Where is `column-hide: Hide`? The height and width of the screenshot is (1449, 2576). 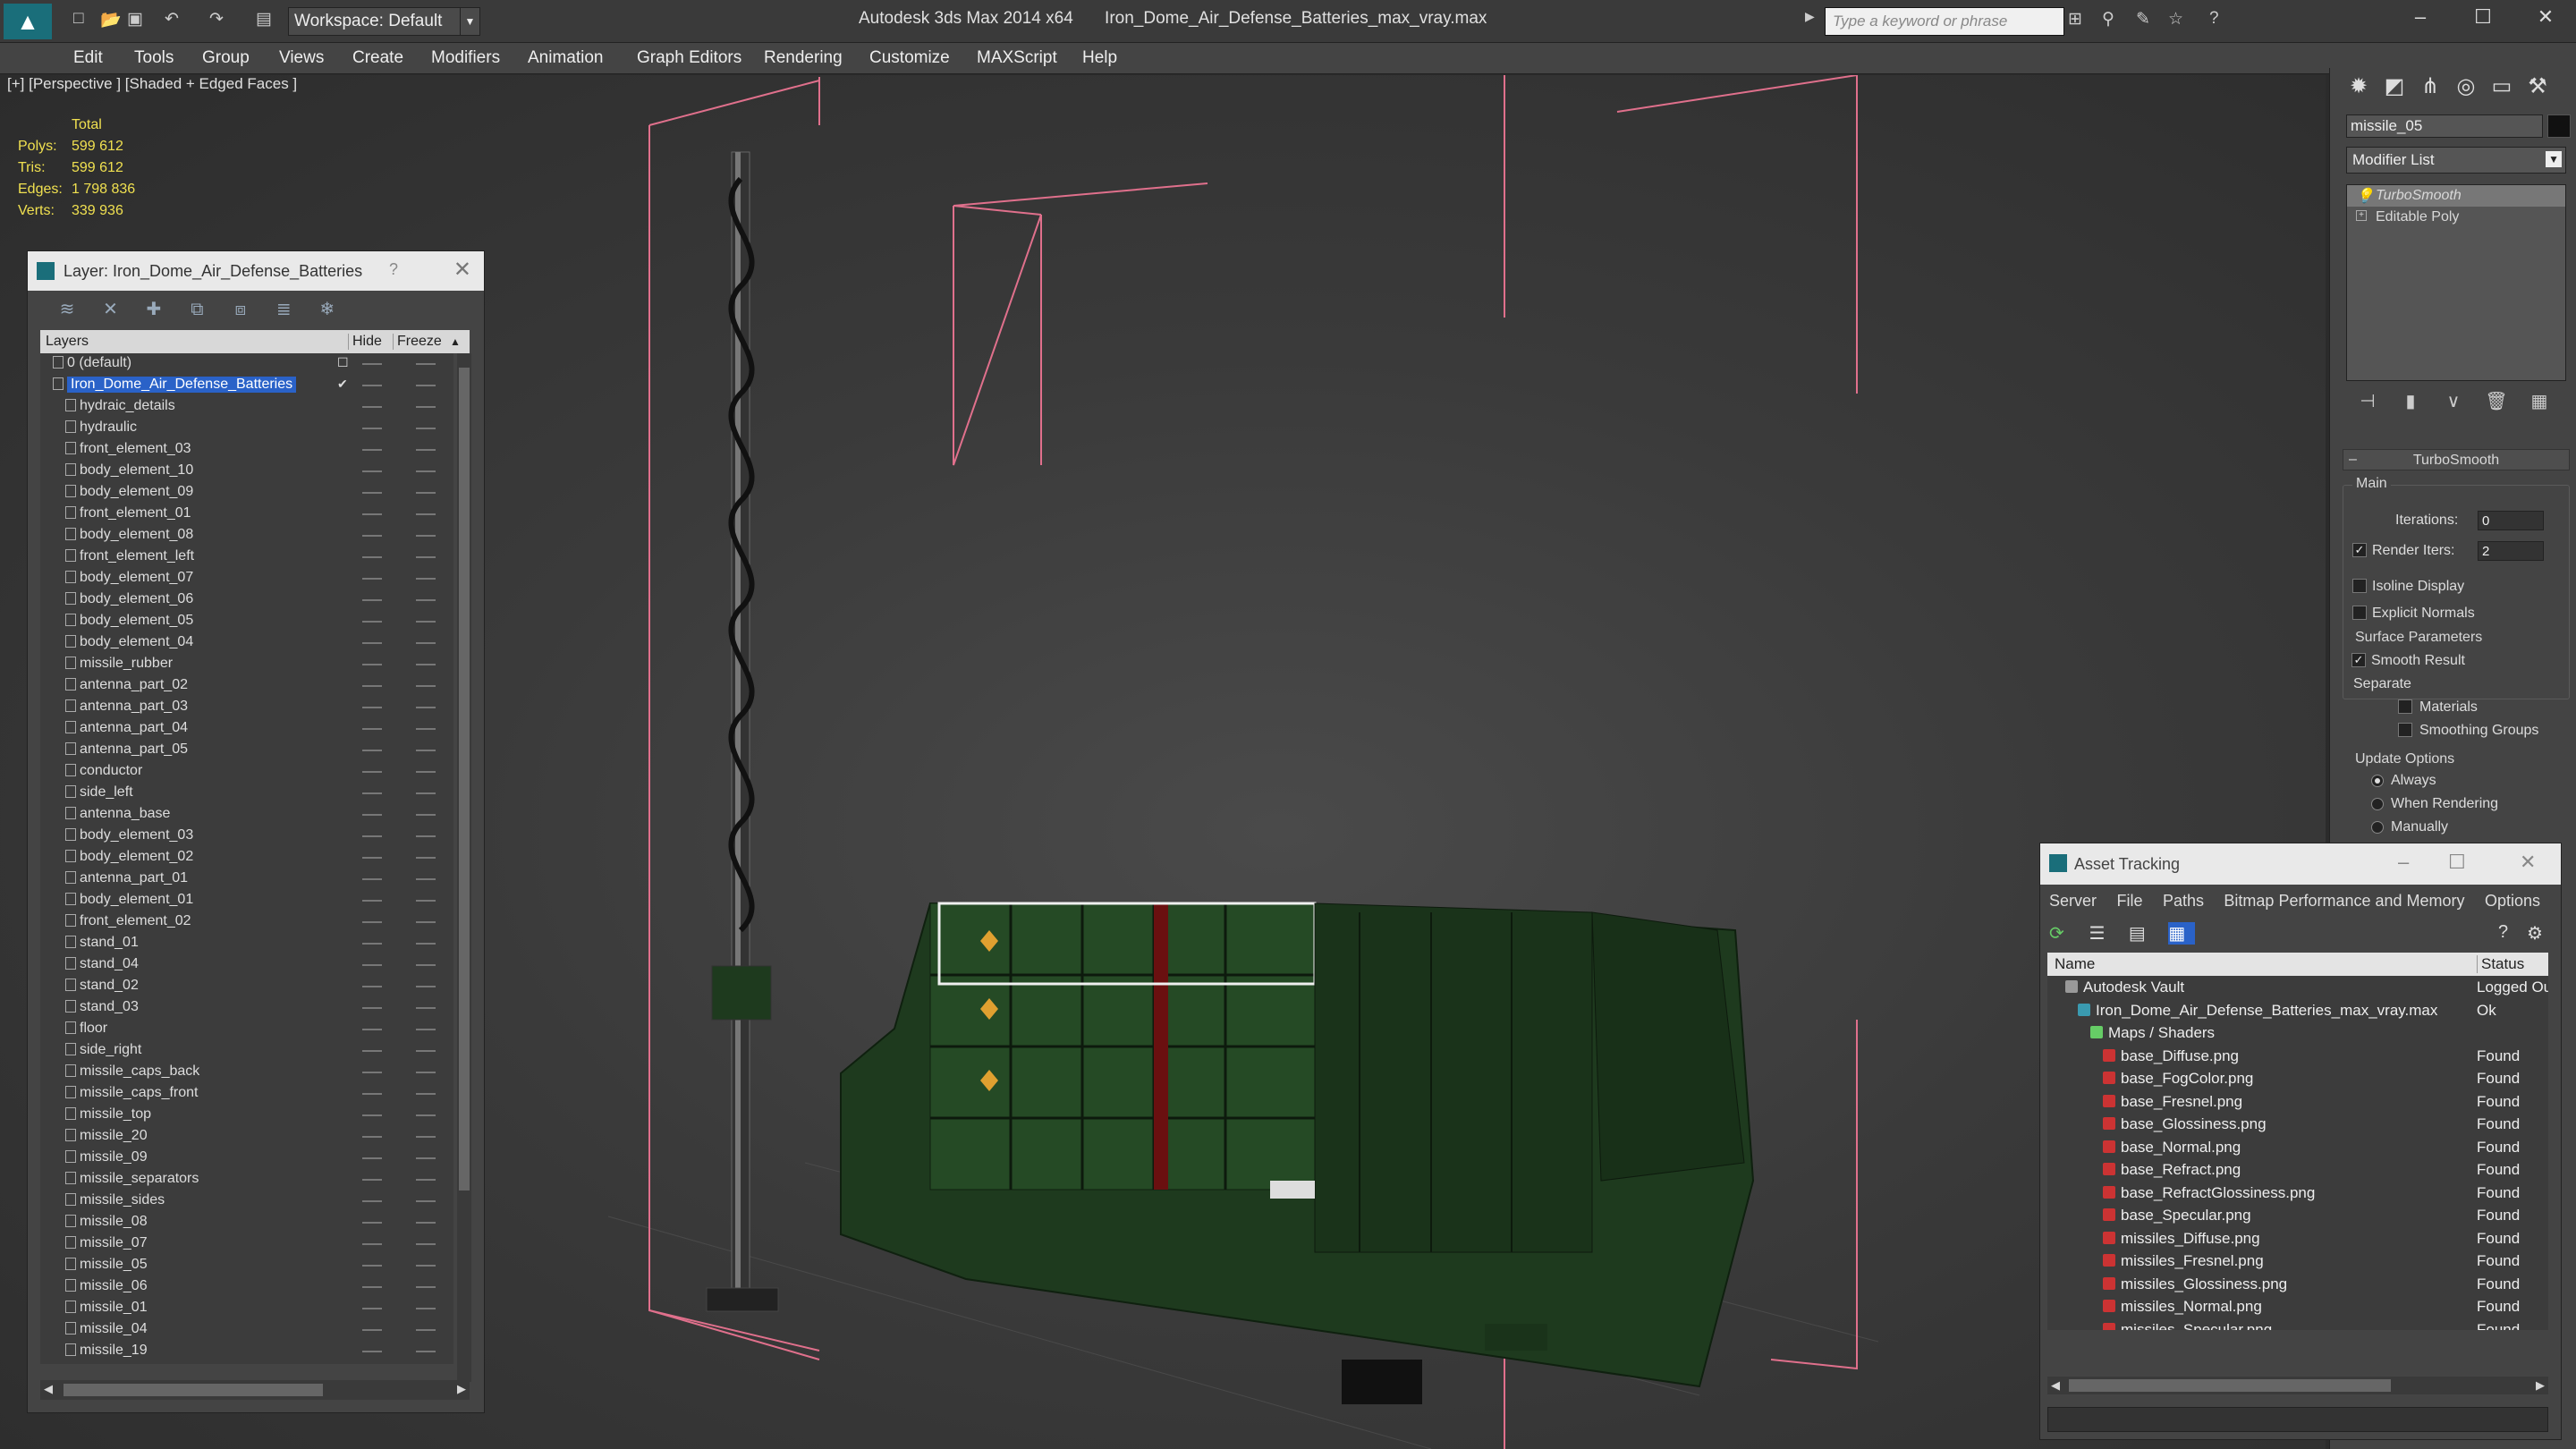 column-hide: Hide is located at coordinates (365, 342).